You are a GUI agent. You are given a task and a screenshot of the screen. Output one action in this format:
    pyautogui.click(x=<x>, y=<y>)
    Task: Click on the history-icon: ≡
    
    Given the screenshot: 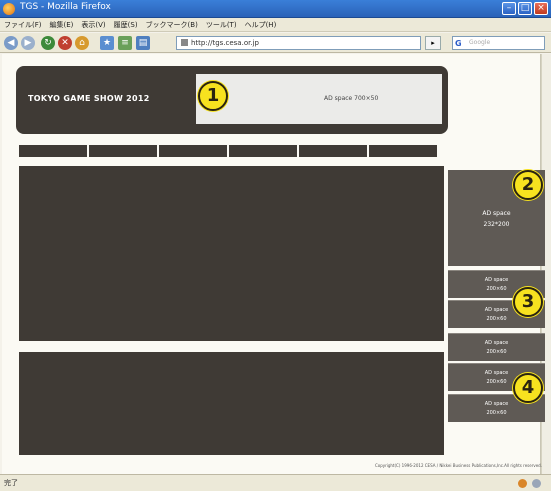 What is the action you would take?
    pyautogui.click(x=125, y=43)
    